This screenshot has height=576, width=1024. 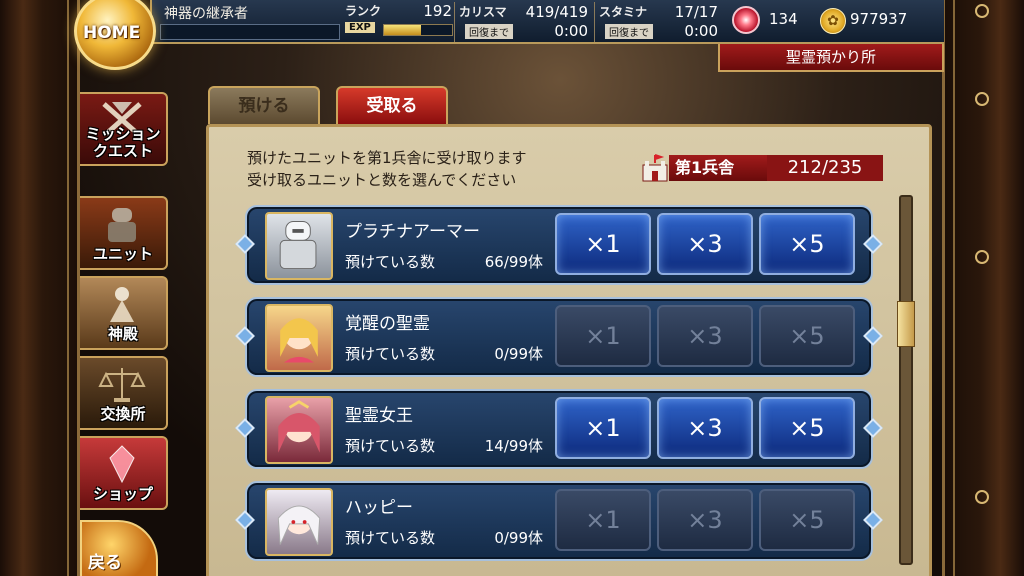 I want to click on nav-label: ユニット, so click(x=122, y=254).